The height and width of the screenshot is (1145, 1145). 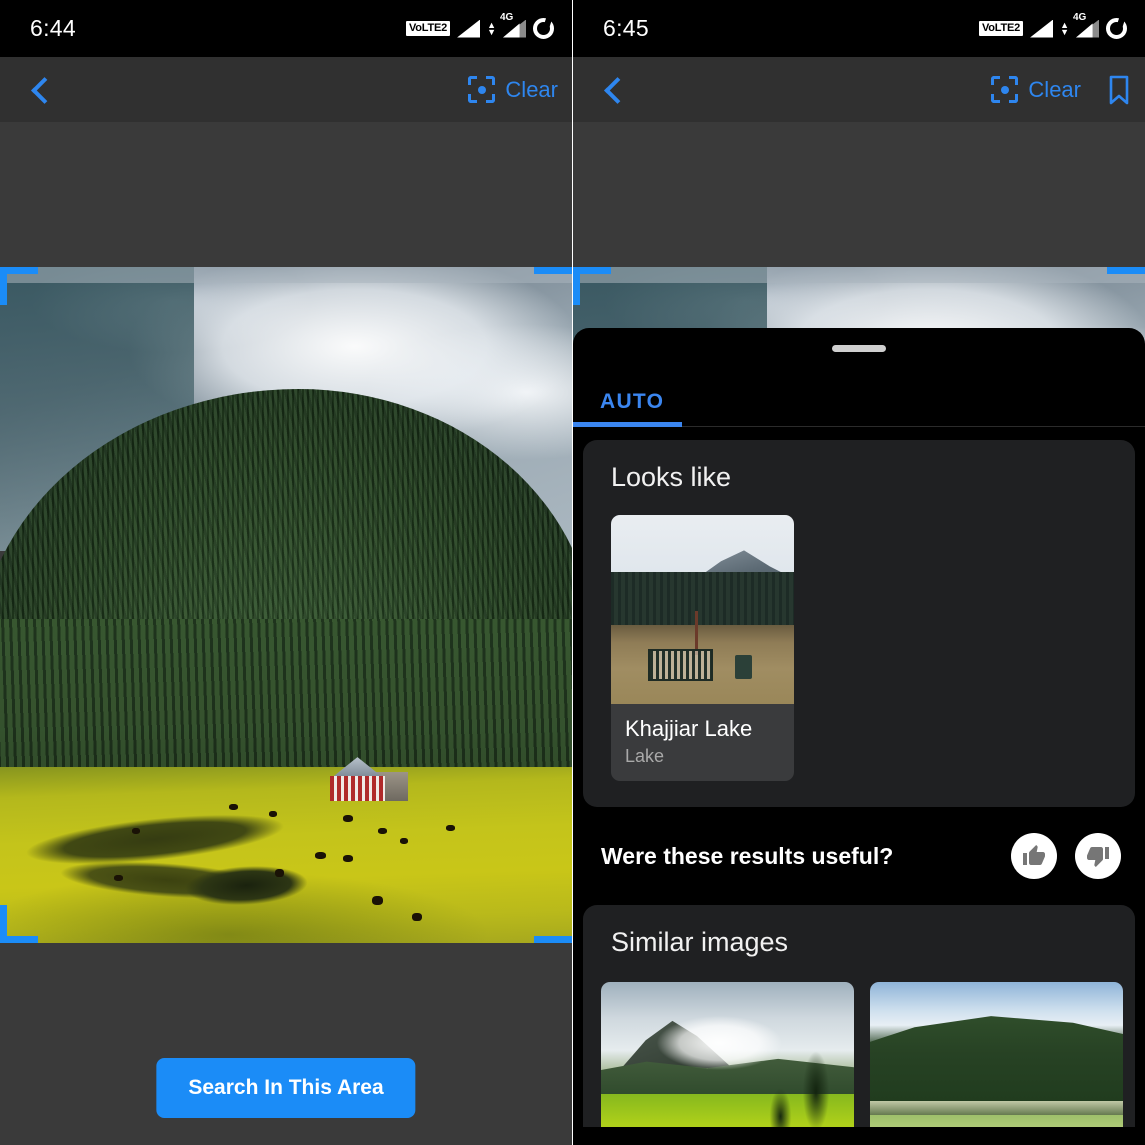 I want to click on knowledge-result-card: Khajjiar Lake Lake, so click(x=702, y=648).